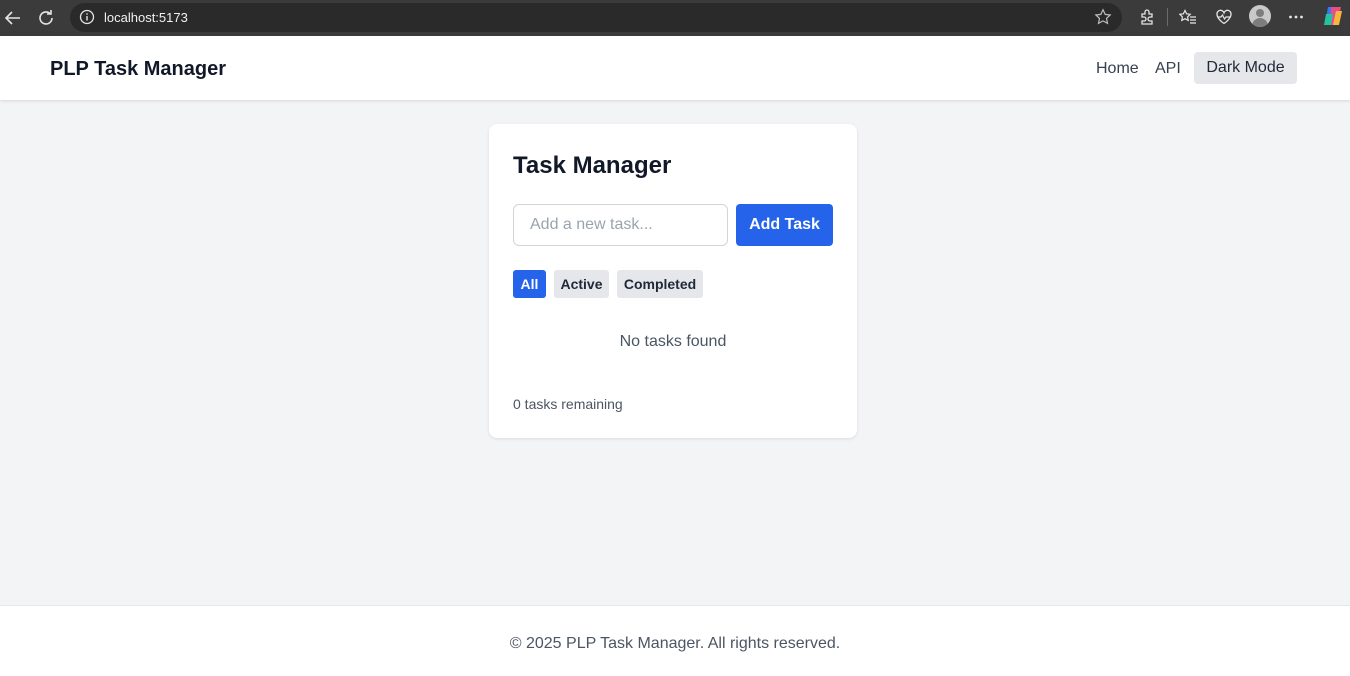  What do you see at coordinates (784, 225) in the screenshot?
I see `add-task-button: Add Task` at bounding box center [784, 225].